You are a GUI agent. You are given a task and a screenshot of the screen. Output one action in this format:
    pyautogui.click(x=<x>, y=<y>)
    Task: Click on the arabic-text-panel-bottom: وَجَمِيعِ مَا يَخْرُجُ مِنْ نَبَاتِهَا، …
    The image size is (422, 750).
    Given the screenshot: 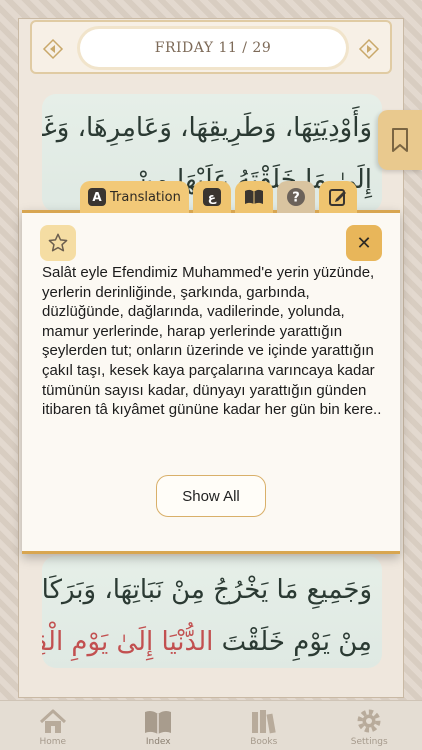 What is the action you would take?
    pyautogui.click(x=212, y=612)
    